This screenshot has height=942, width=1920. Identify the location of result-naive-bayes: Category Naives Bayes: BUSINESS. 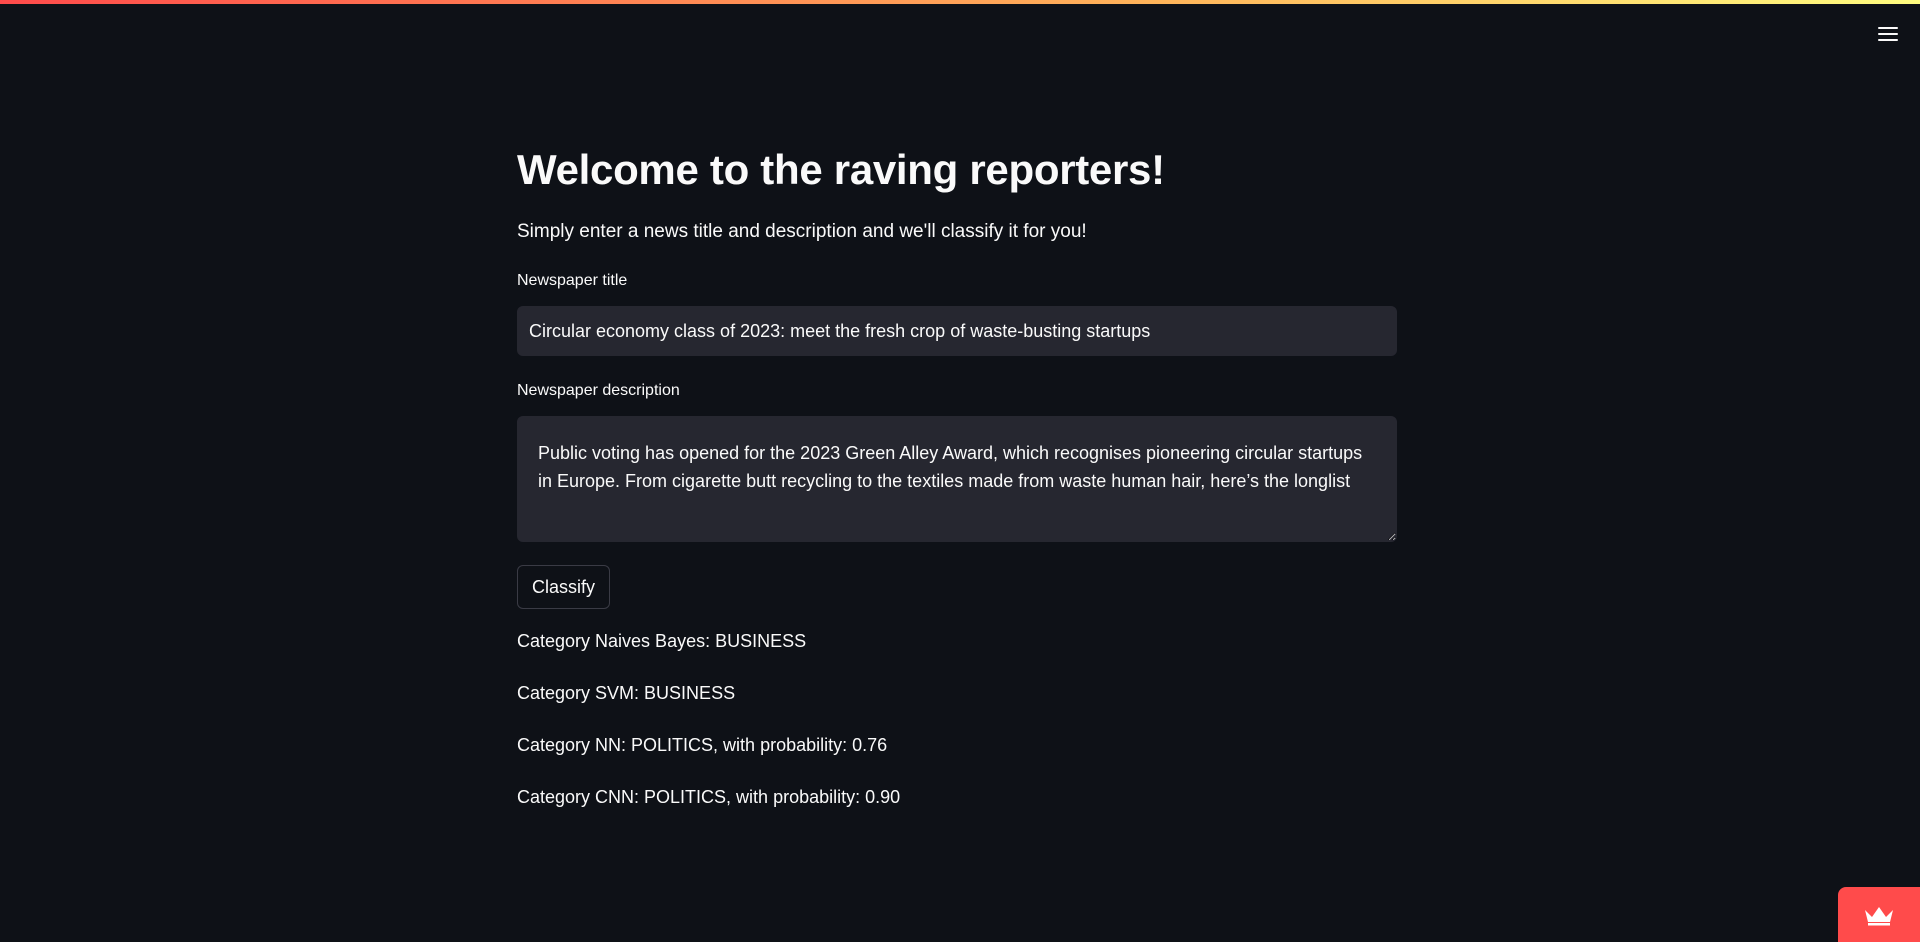
(662, 641).